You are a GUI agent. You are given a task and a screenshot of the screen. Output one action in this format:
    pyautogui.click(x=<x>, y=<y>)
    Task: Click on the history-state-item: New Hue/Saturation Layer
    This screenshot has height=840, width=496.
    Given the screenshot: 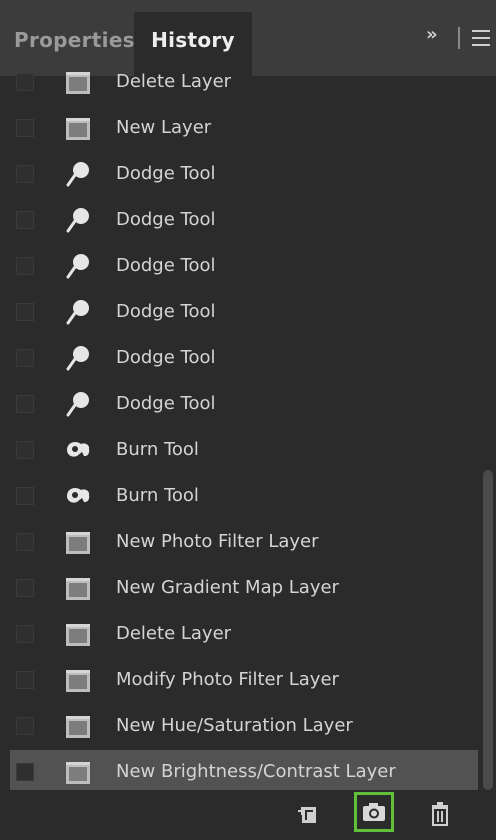 What is the action you would take?
    pyautogui.click(x=244, y=727)
    